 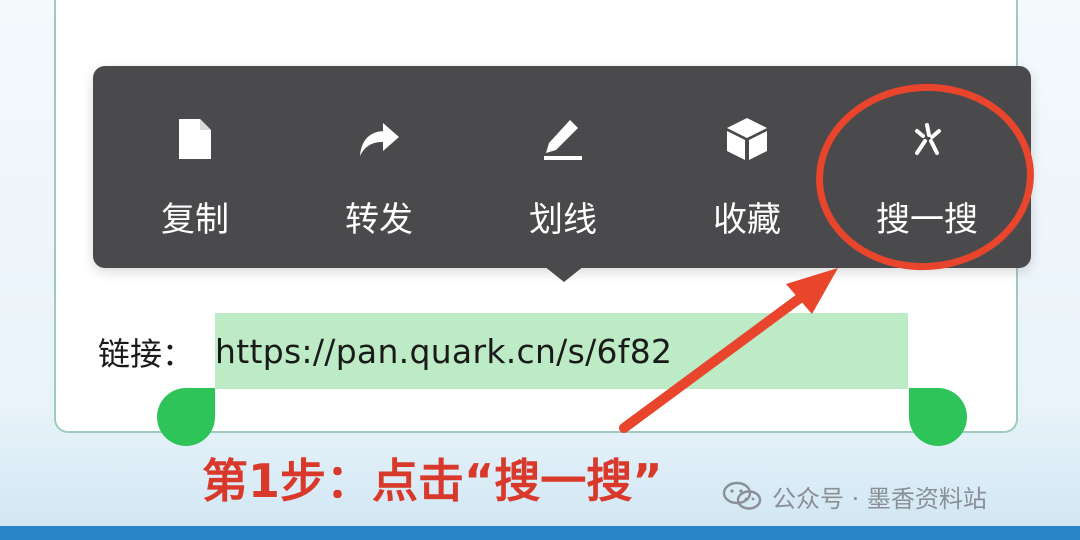 I want to click on menu-item-label: 复制, so click(x=195, y=220).